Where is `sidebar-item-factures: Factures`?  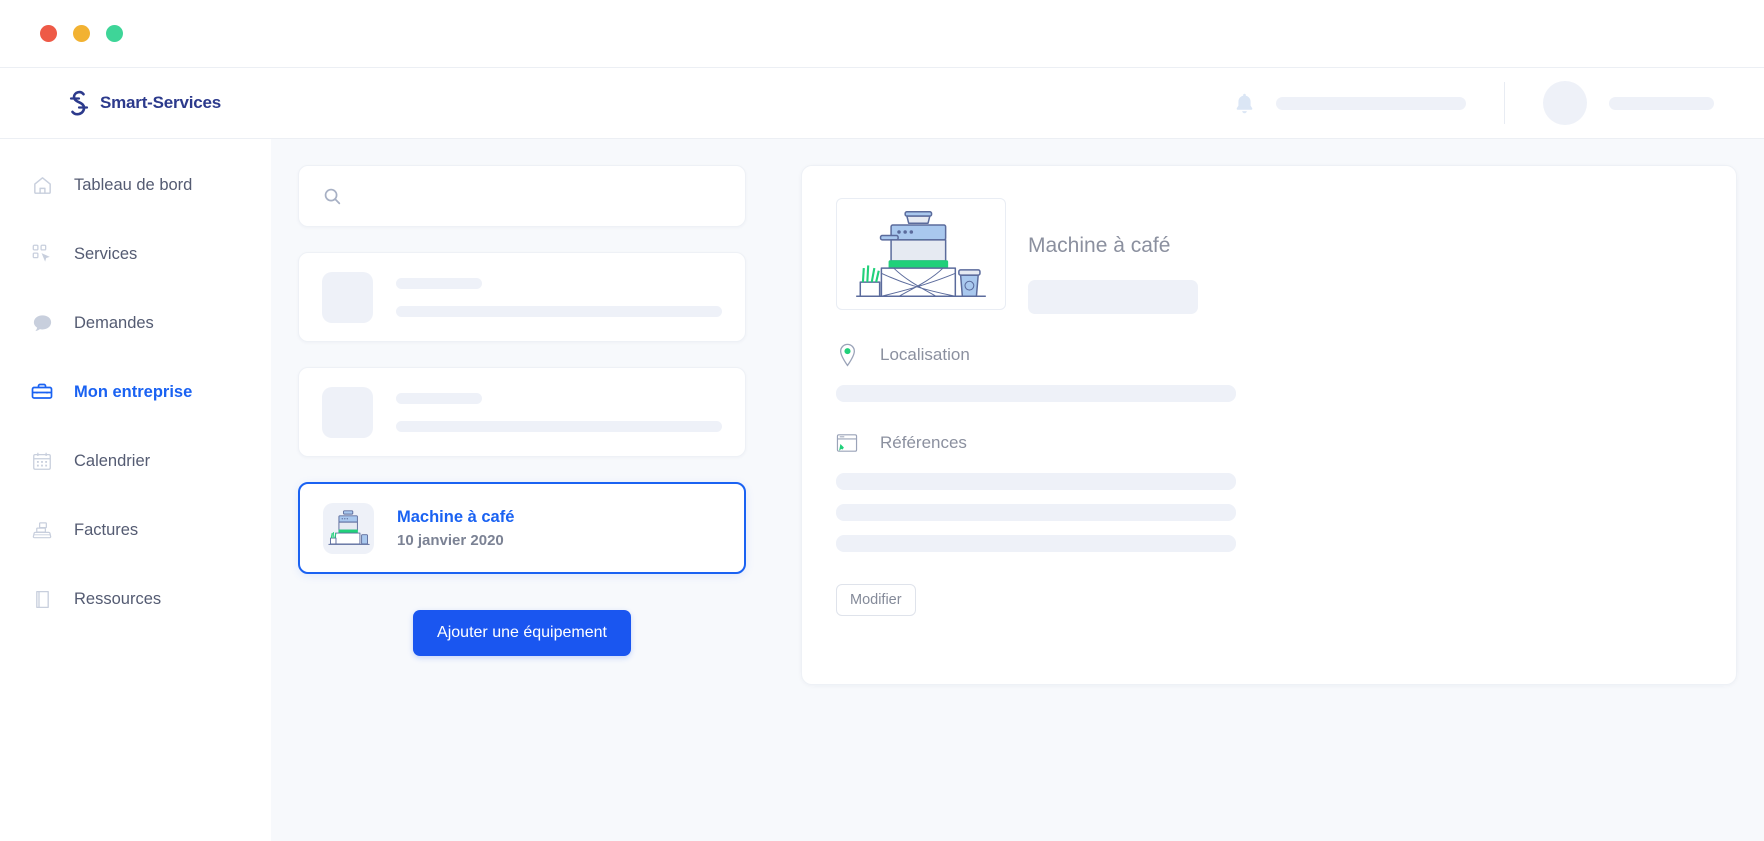
sidebar-item-factures: Factures is located at coordinates (135, 530).